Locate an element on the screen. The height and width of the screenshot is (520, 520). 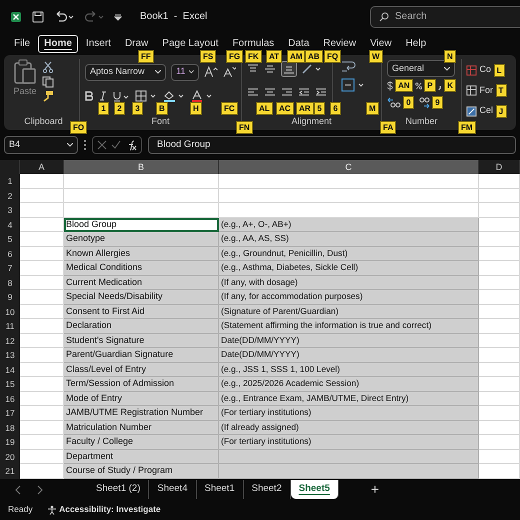
italic-icon is located at coordinates (103, 96).